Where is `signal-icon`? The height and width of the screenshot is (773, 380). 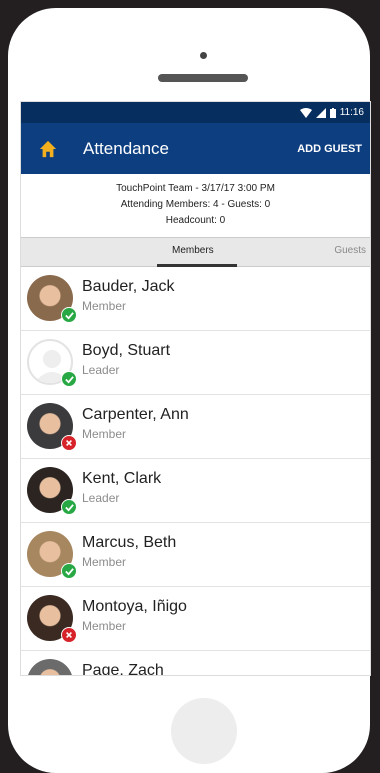
signal-icon is located at coordinates (320, 112).